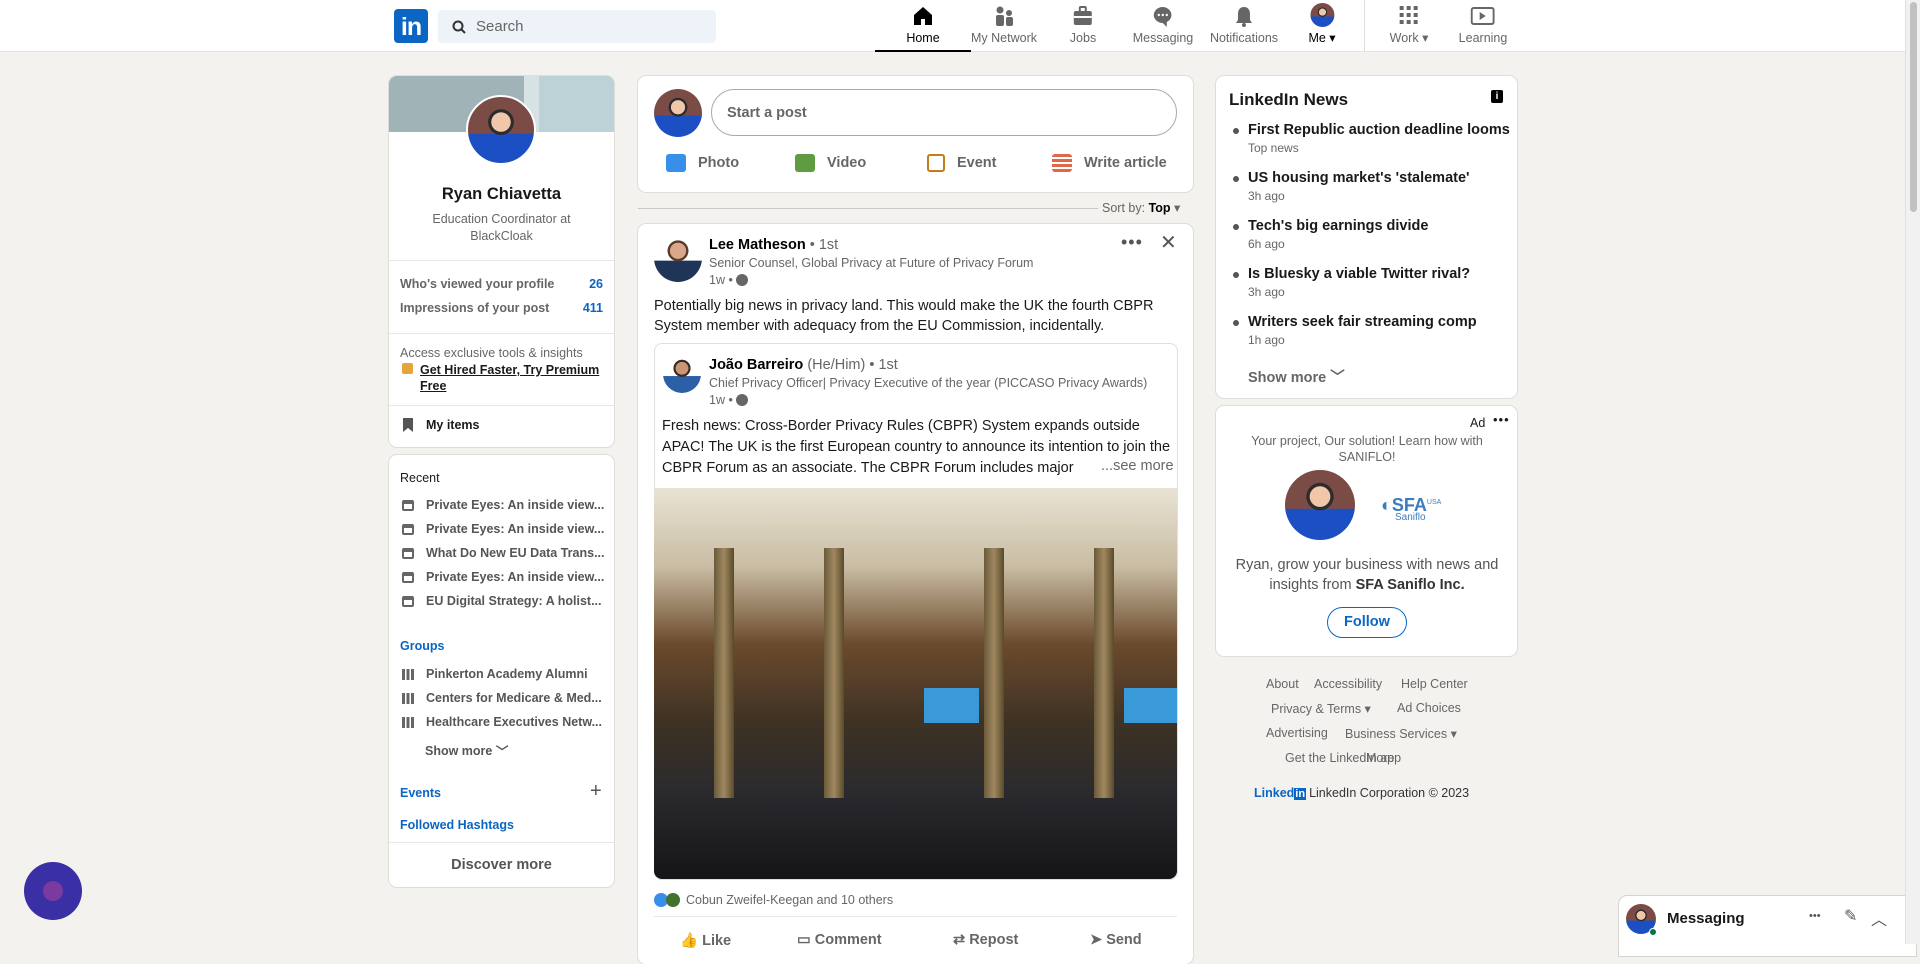 The image size is (1920, 964). Describe the element at coordinates (1168, 242) in the screenshot. I see `close-icon: ✕` at that location.